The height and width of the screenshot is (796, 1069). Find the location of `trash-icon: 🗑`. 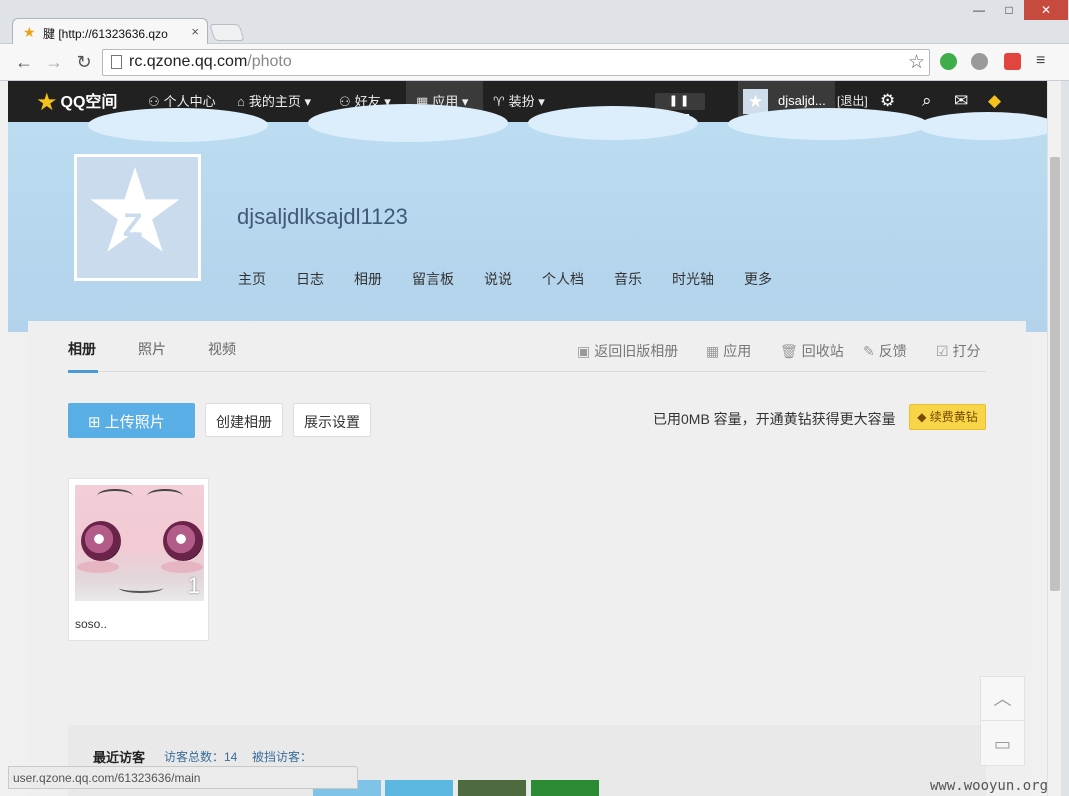

trash-icon: 🗑 is located at coordinates (789, 351).